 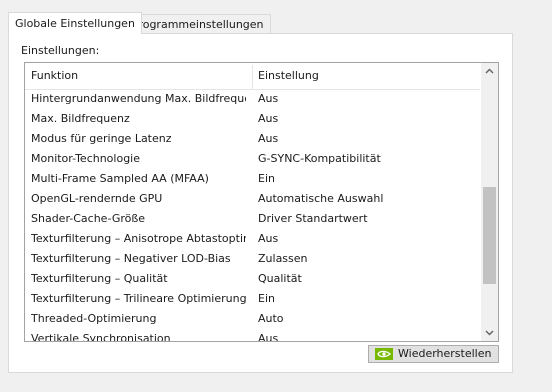 What do you see at coordinates (252, 319) in the screenshot?
I see `list-item: Threaded-Optimierung Auto` at bounding box center [252, 319].